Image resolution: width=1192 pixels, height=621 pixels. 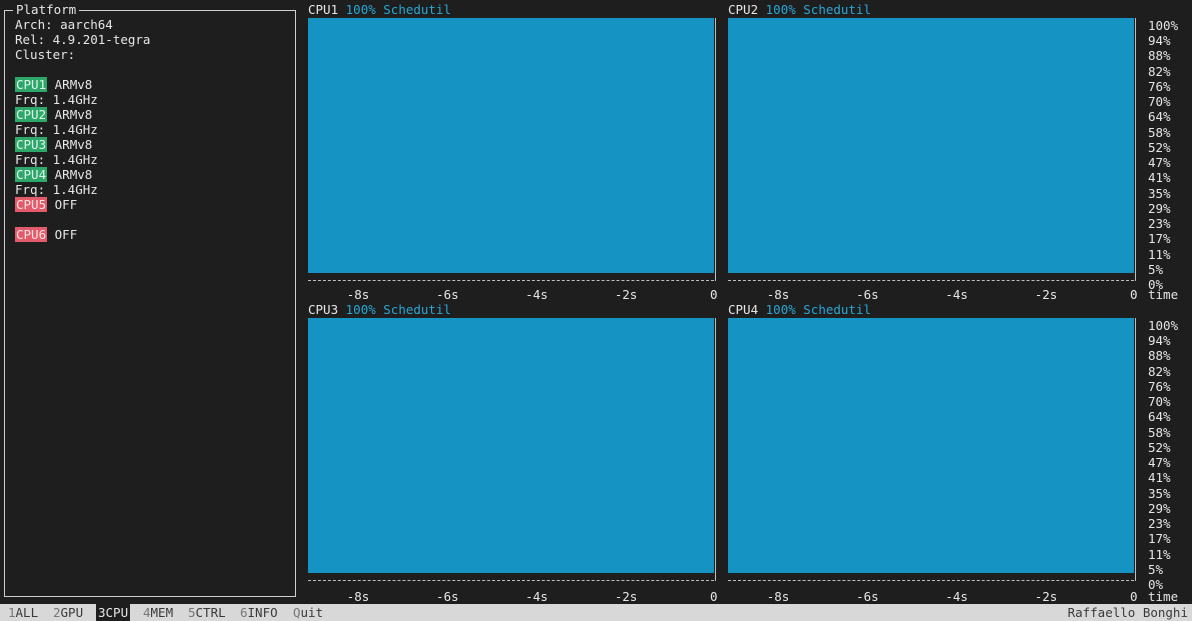 I want to click on menu-tab-key: 4, so click(x=147, y=612).